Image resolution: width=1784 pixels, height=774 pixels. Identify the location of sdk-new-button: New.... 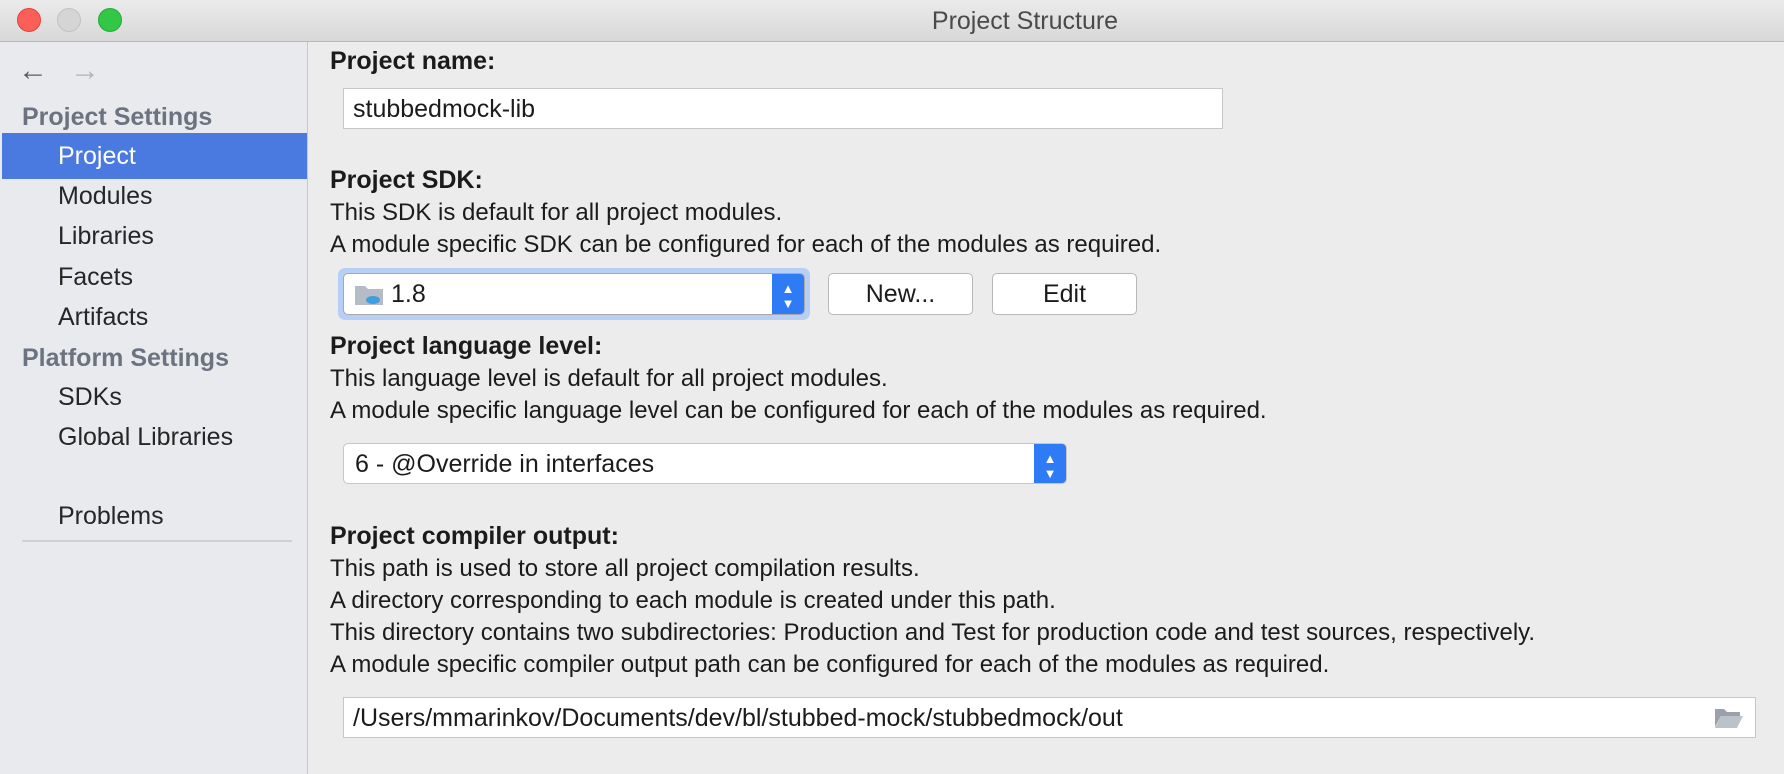
(900, 294).